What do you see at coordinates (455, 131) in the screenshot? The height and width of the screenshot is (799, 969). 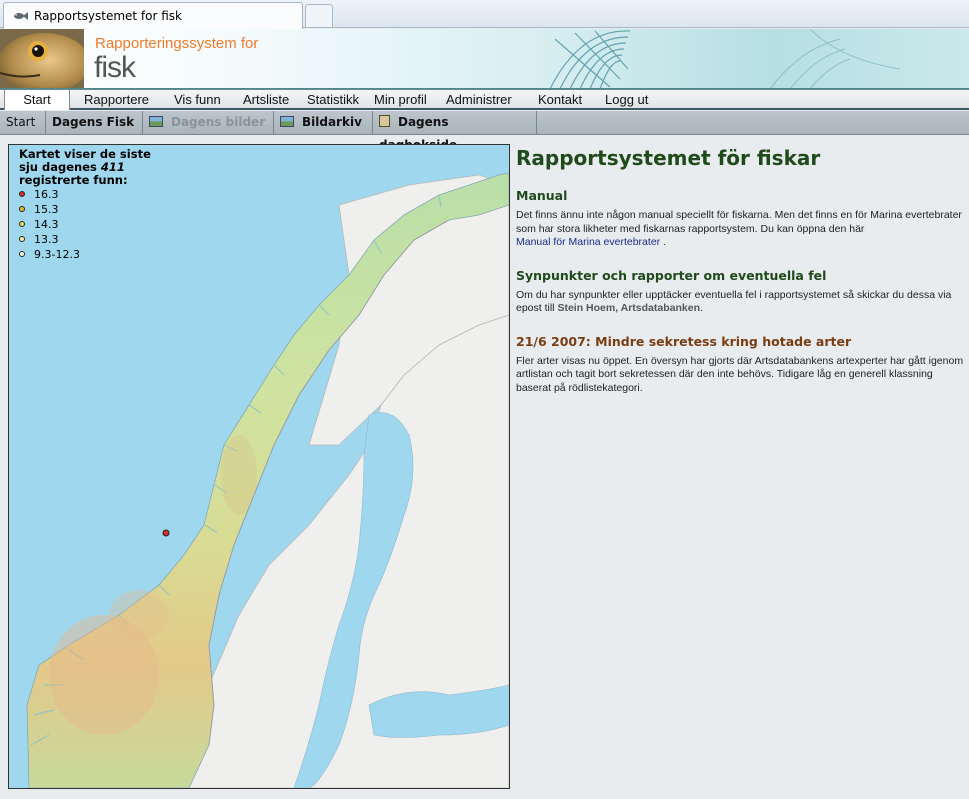 I see `subnav-dagens-dagbokside: Dagens dagbokside` at bounding box center [455, 131].